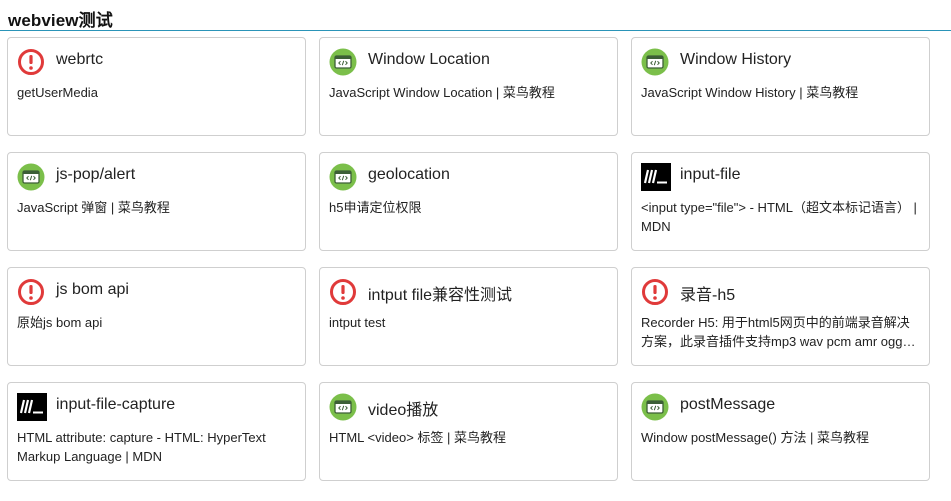  What do you see at coordinates (755, 437) in the screenshot?
I see `card-description: Window postMessage() 方法 | 菜鸟教程` at bounding box center [755, 437].